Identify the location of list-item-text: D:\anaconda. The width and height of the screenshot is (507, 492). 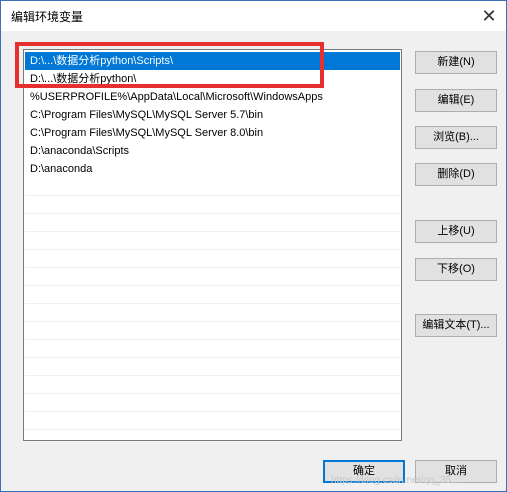
(61, 169).